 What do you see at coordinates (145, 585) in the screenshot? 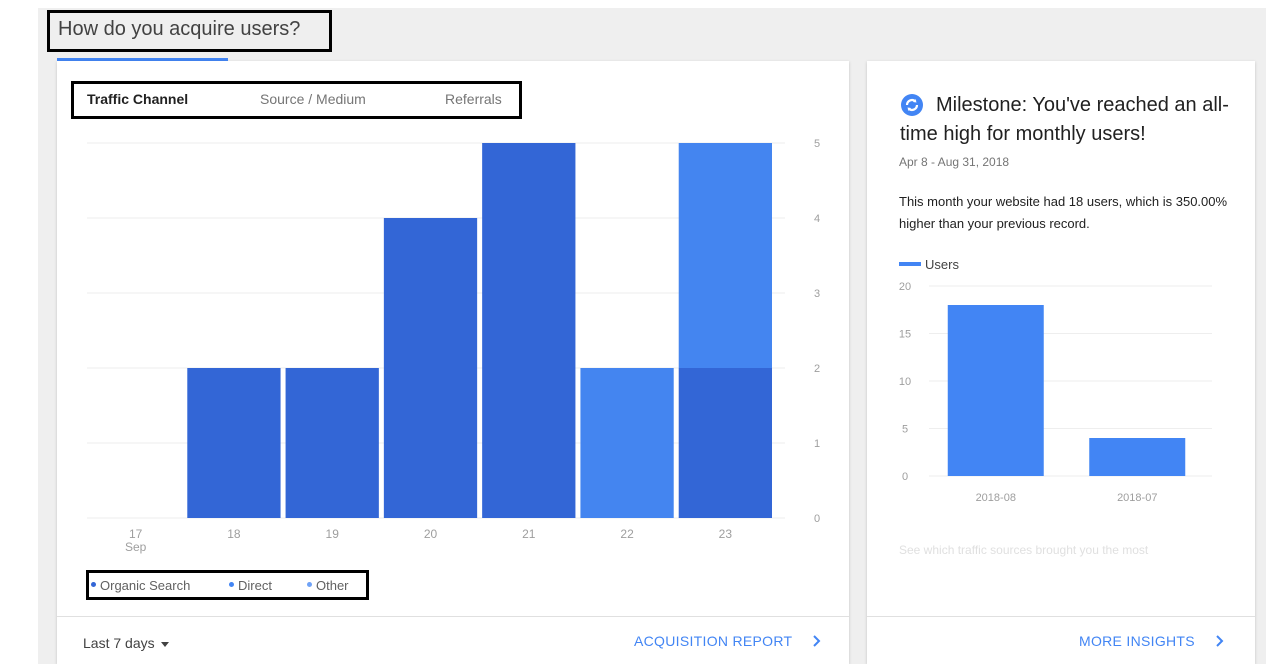
I see `legend-label: Organic Search` at bounding box center [145, 585].